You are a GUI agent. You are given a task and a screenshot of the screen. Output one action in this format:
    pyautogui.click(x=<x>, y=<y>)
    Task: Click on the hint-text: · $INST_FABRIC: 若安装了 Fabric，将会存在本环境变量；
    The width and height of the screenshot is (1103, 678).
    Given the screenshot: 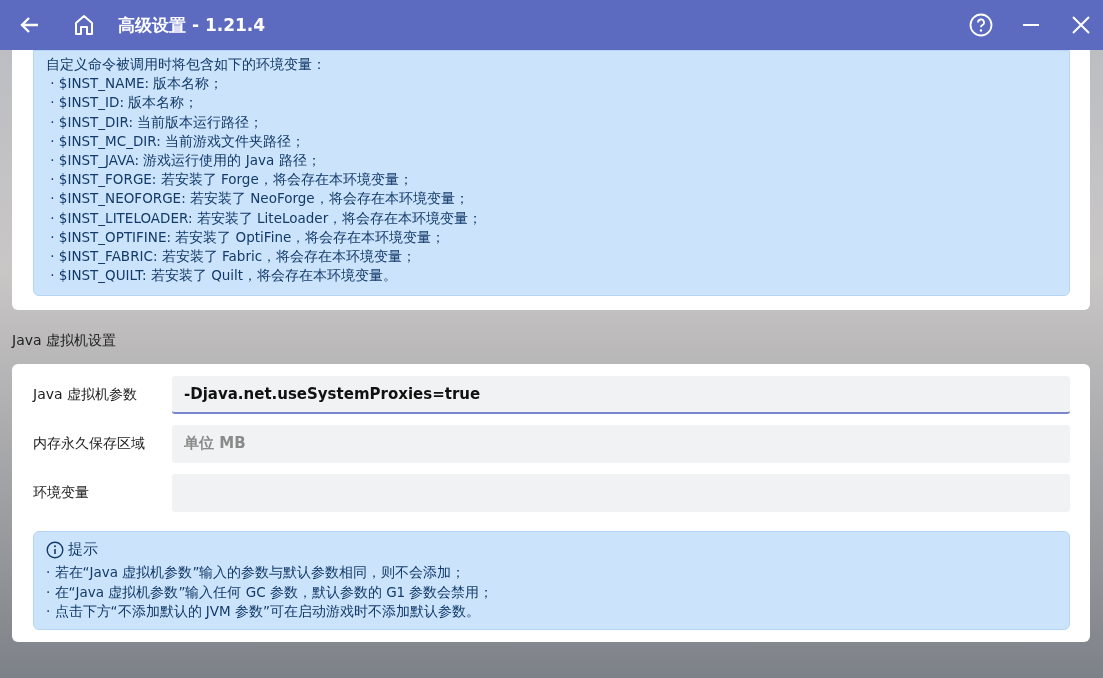 What is the action you would take?
    pyautogui.click(x=233, y=257)
    